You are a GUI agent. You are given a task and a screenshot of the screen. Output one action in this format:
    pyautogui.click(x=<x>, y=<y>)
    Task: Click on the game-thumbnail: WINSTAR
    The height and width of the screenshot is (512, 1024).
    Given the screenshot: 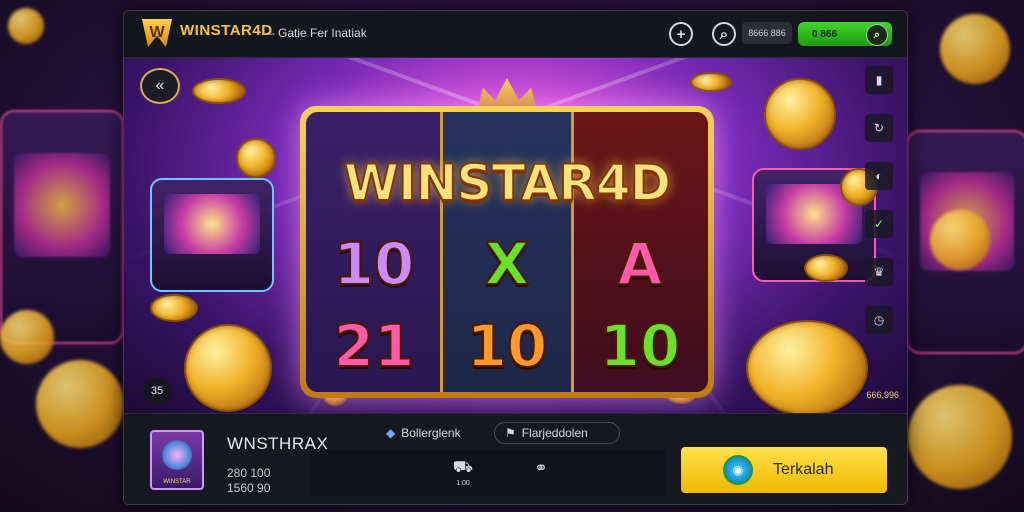 What is the action you would take?
    pyautogui.click(x=177, y=460)
    